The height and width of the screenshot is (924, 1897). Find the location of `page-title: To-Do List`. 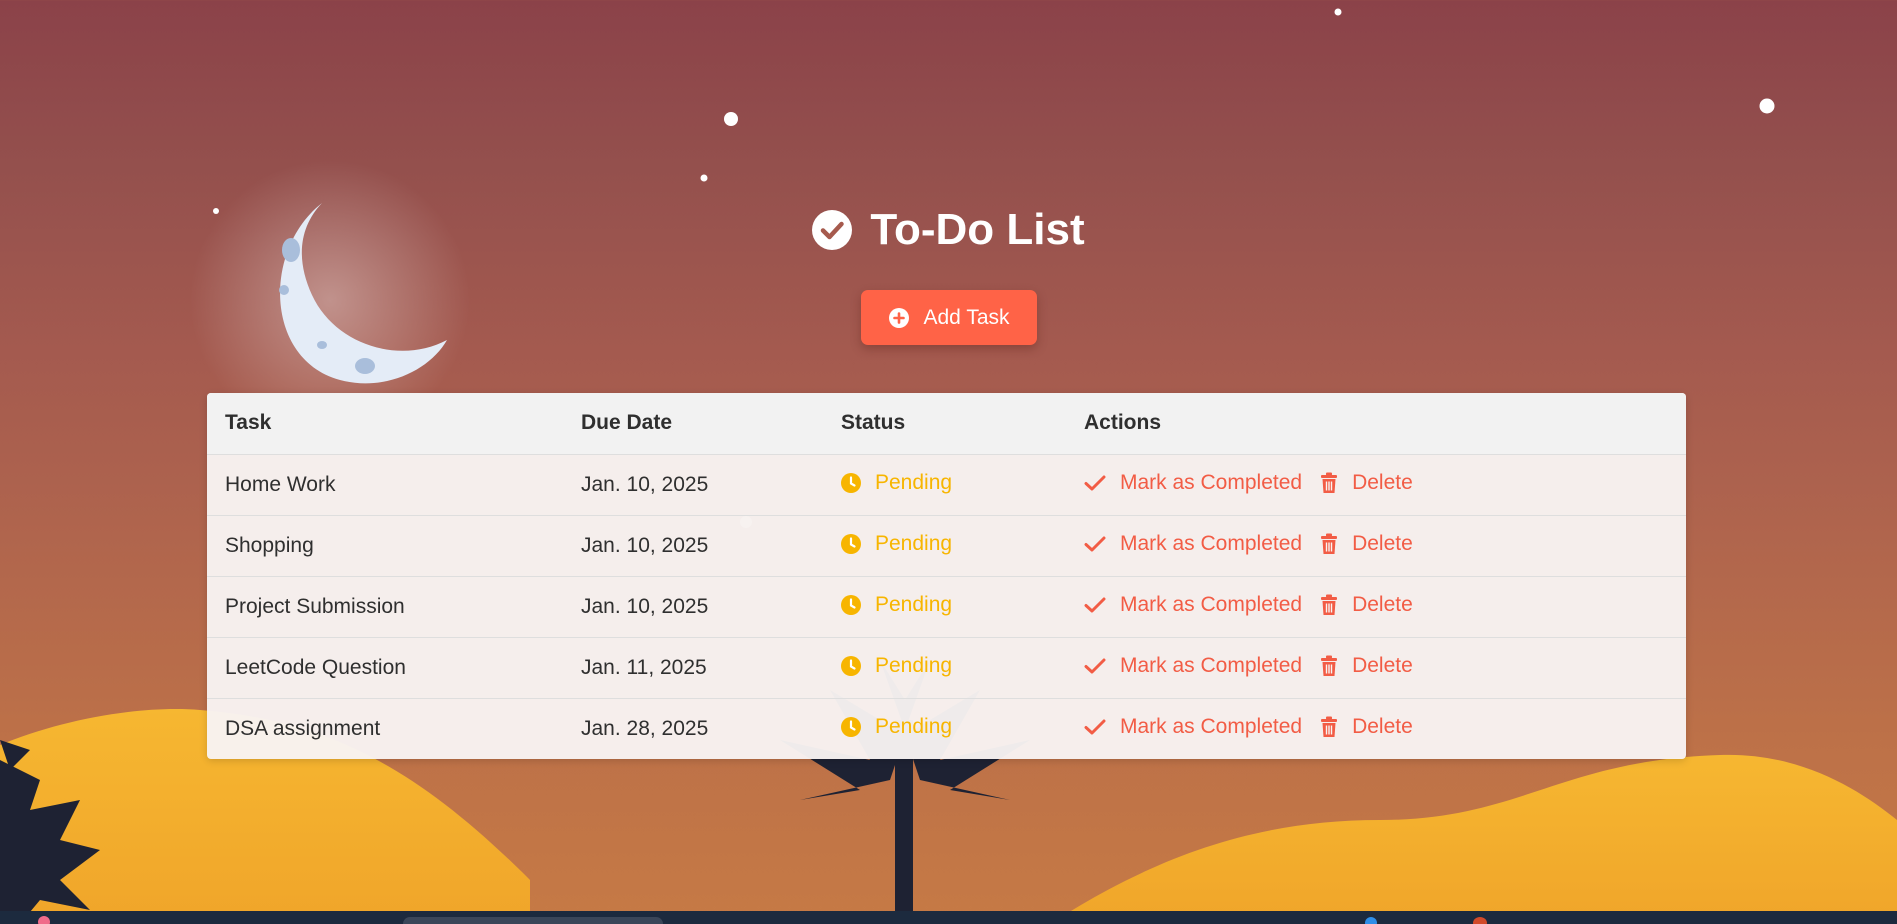

page-title: To-Do List is located at coordinates (948, 230).